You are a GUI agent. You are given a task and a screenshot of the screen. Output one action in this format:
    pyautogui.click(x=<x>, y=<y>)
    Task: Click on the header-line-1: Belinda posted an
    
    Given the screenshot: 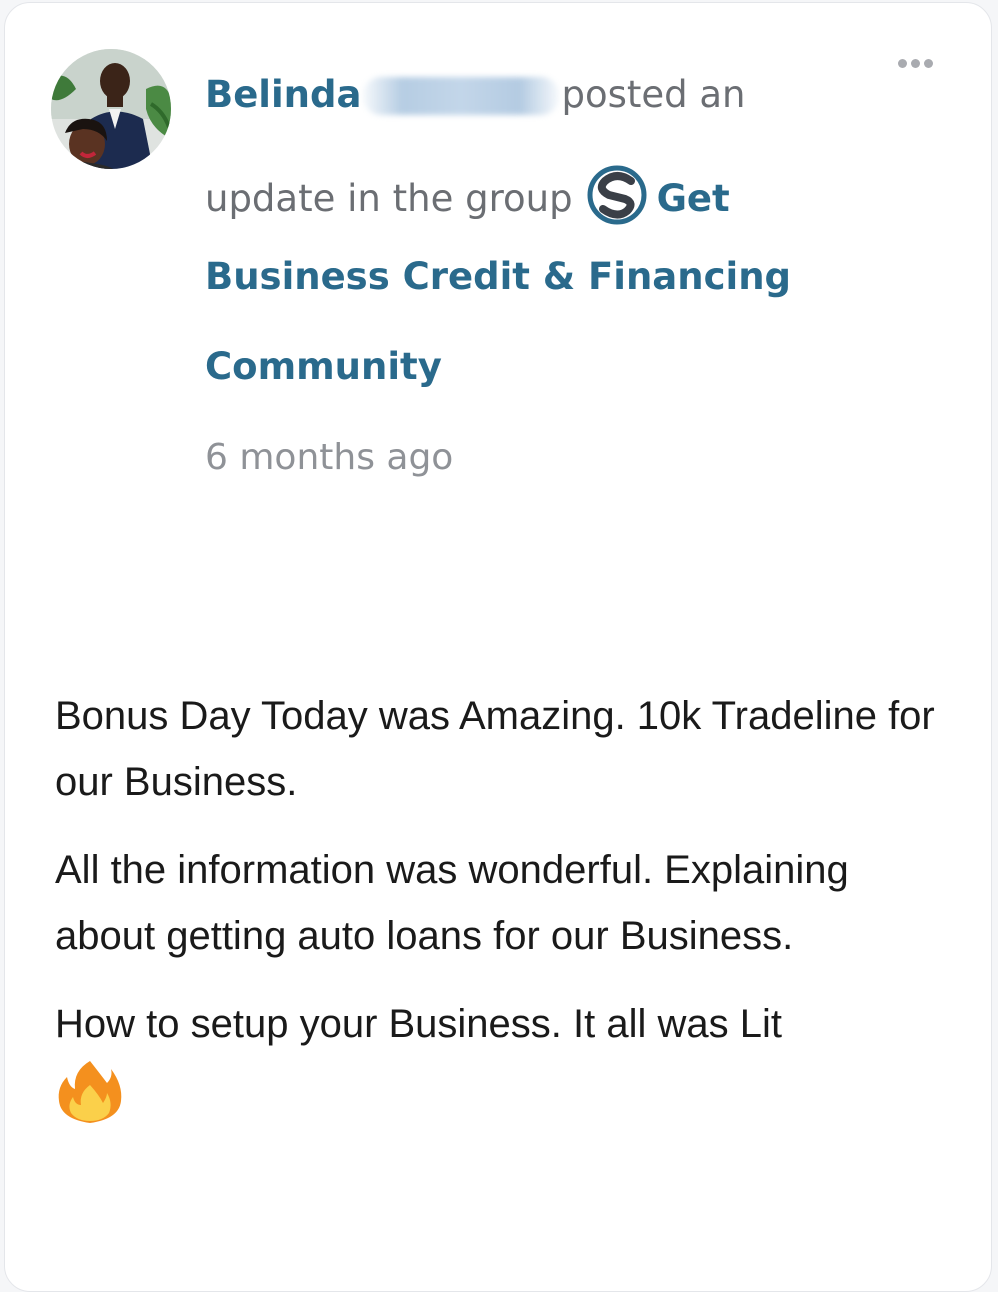 What is the action you would take?
    pyautogui.click(x=475, y=95)
    